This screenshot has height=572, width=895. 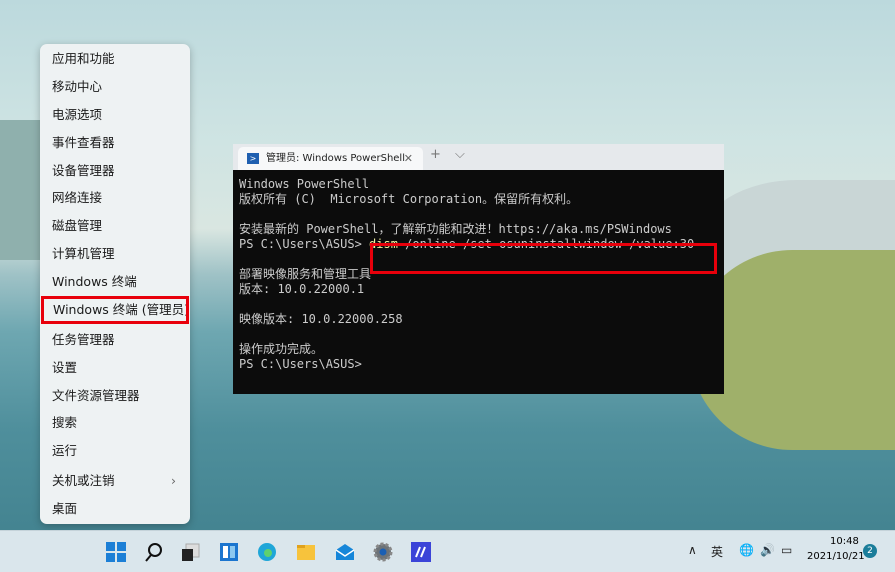 I want to click on prompt: PS C:\Users\ASUS>, so click(x=304, y=244).